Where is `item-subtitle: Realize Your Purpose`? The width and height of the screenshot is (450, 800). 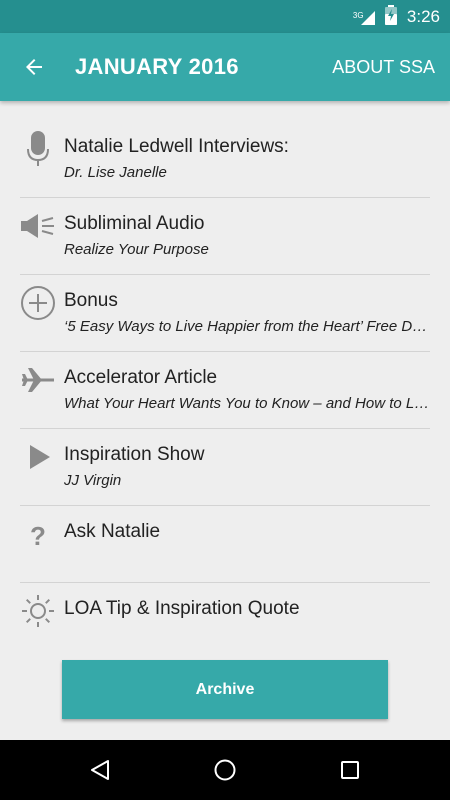
item-subtitle: Realize Your Purpose is located at coordinates (136, 249).